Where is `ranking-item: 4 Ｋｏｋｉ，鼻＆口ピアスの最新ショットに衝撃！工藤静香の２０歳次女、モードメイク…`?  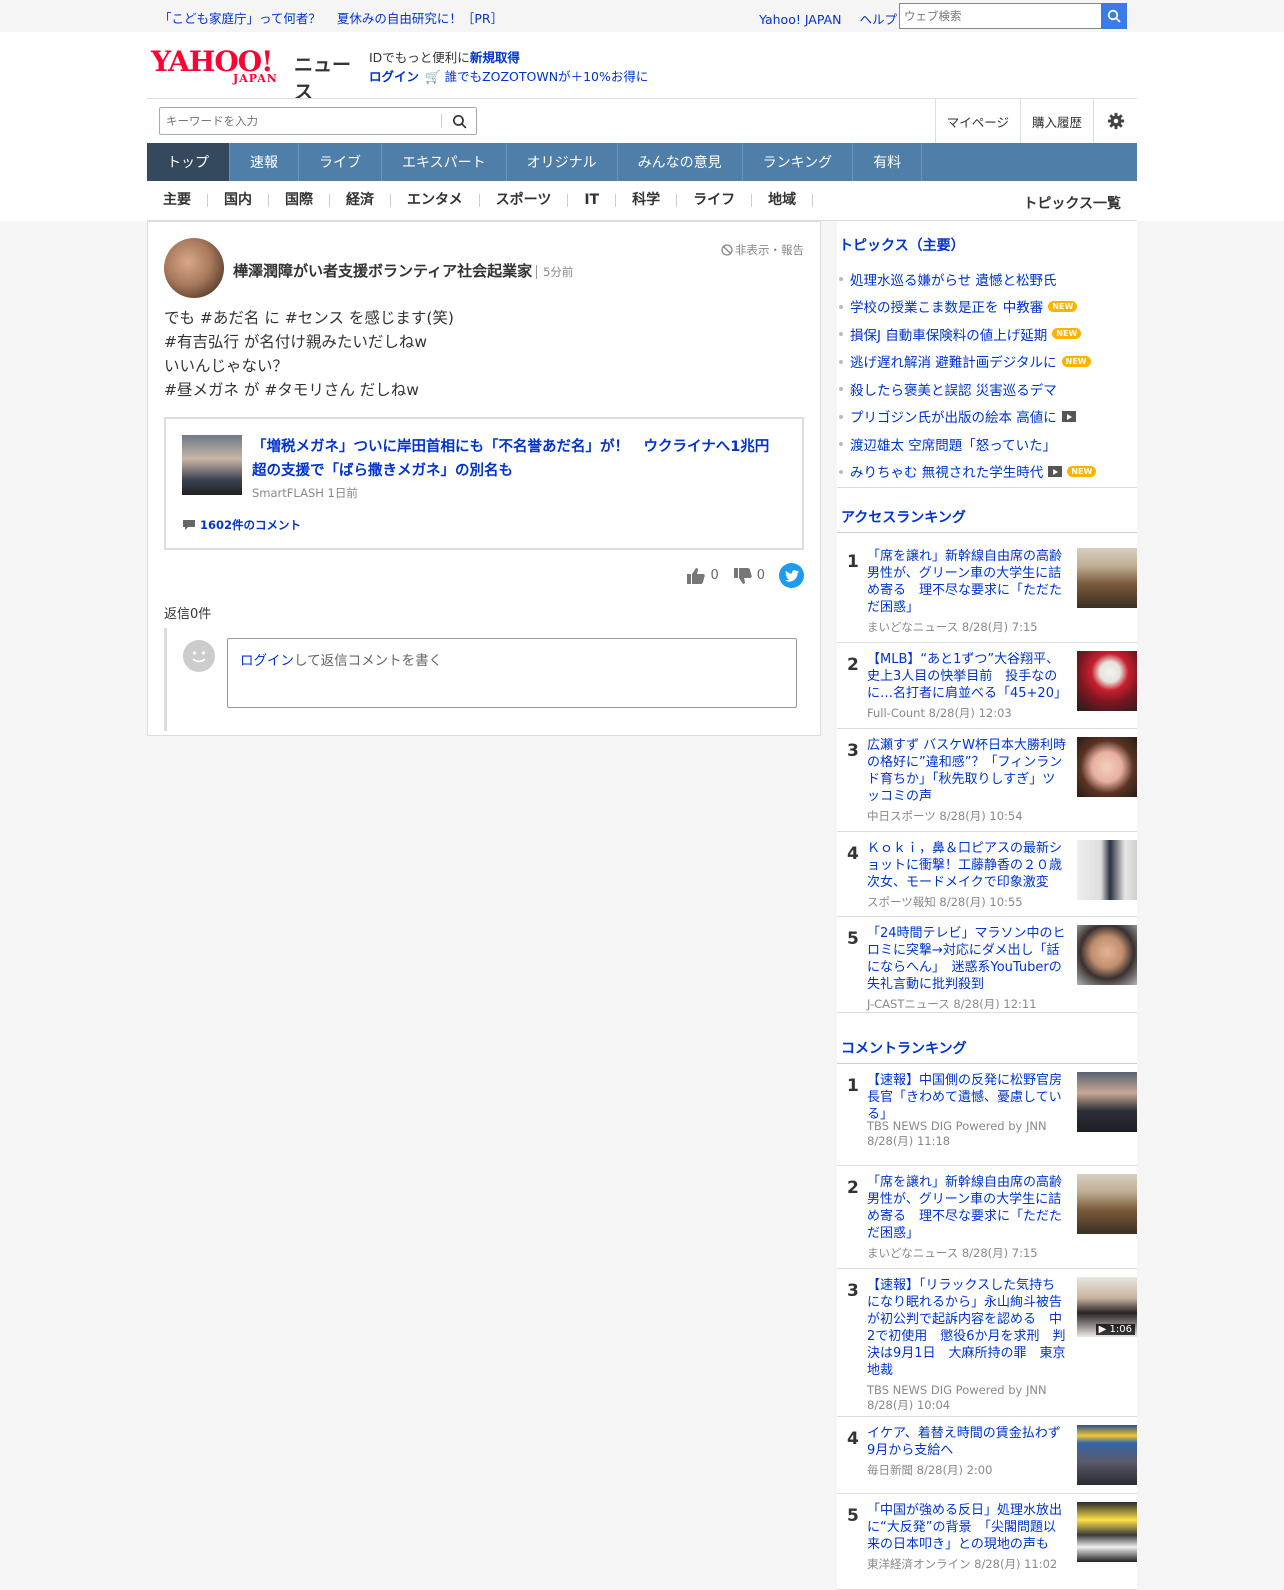
ranking-item: 4 Ｋｏｋｉ，鼻＆口ピアスの最新ショットに衝撃！工藤静香の２０歳次女、モードメイク… is located at coordinates (987, 874).